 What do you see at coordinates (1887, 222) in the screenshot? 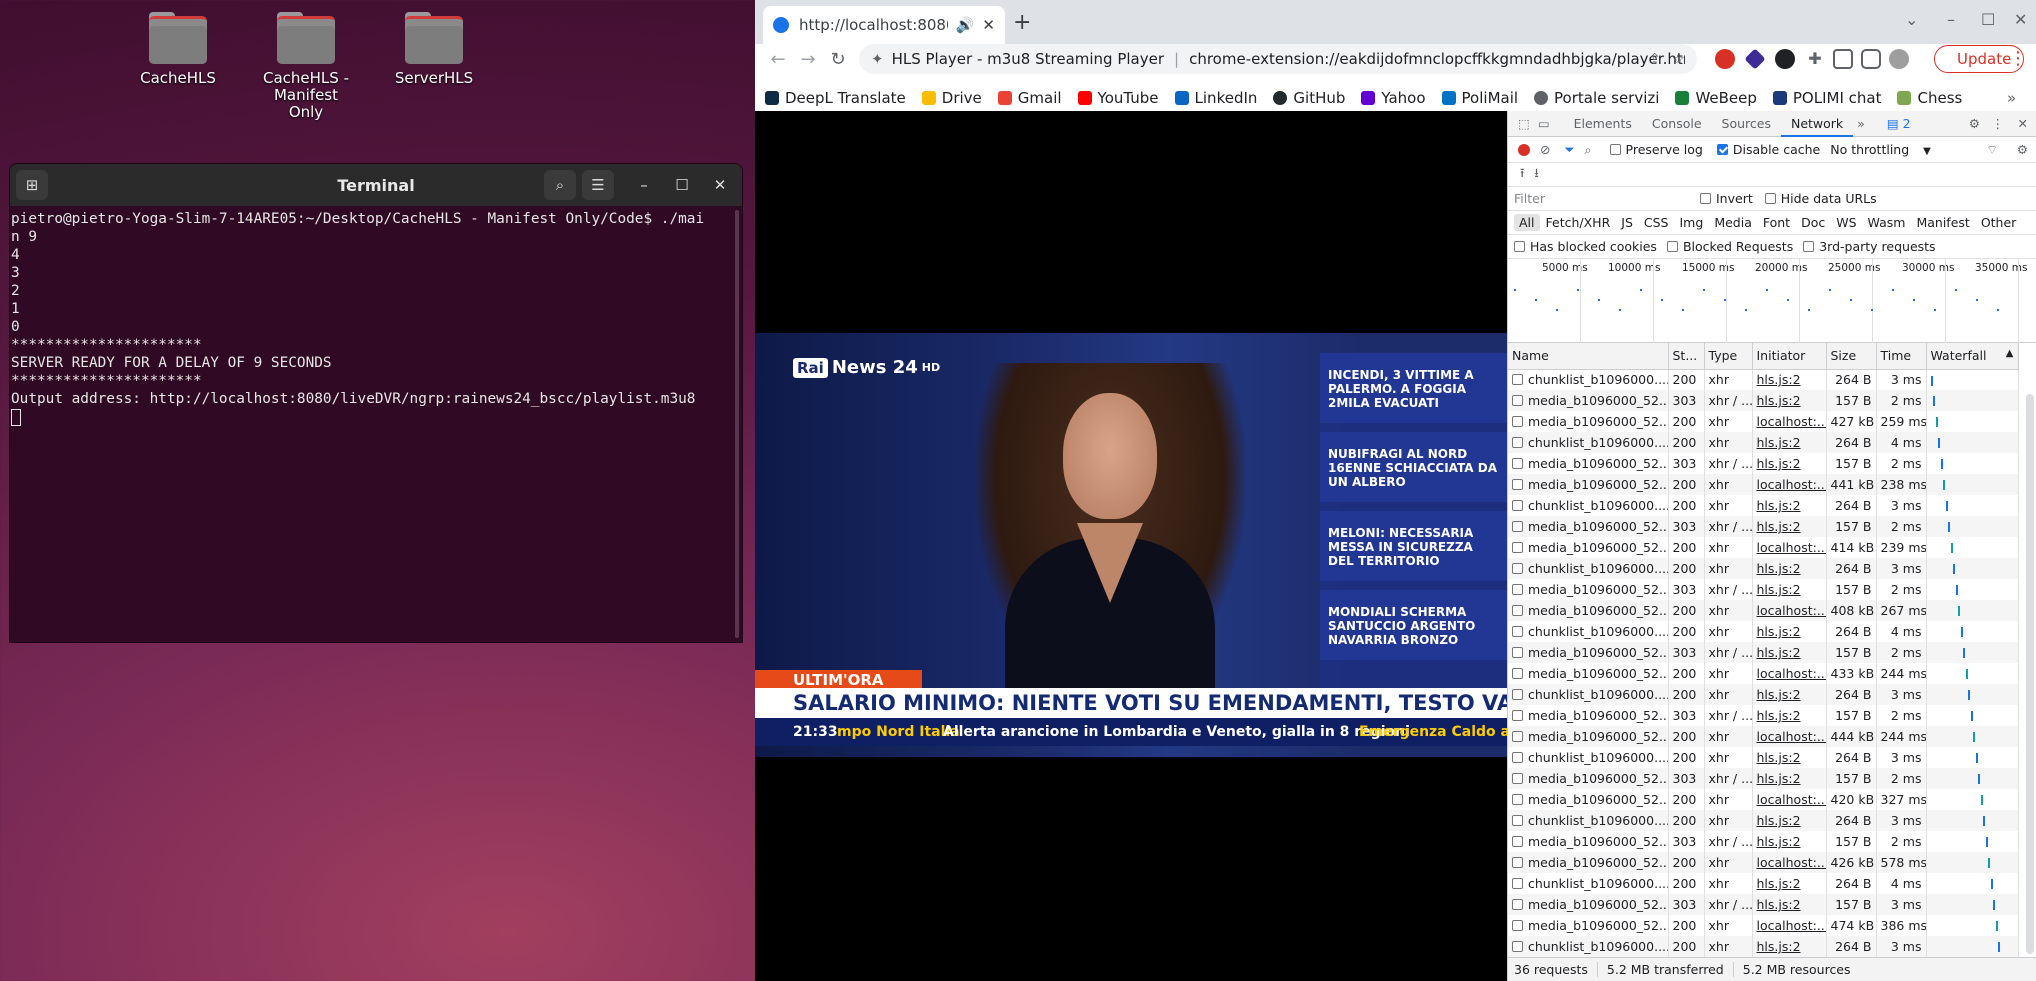
I see `filter-wasm: Wasm` at bounding box center [1887, 222].